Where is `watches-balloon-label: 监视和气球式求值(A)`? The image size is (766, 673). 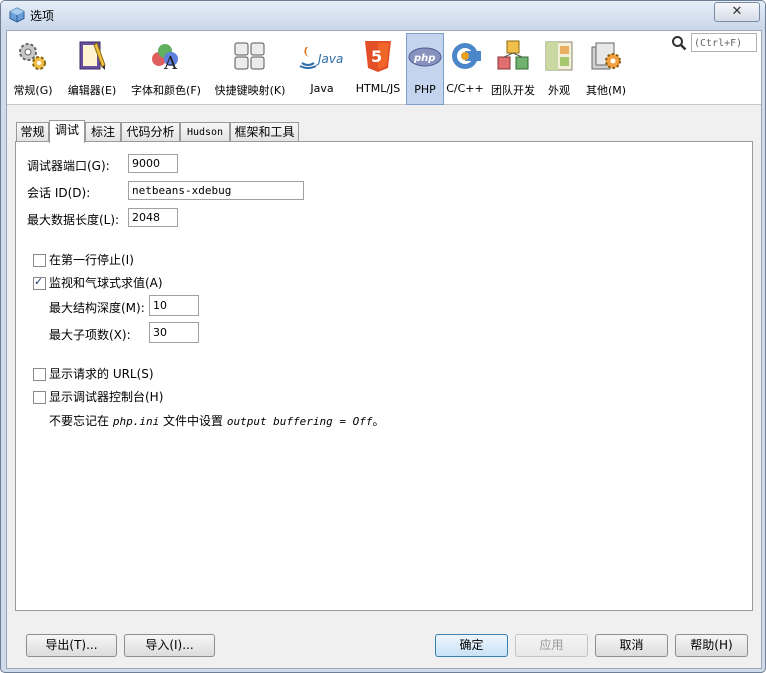
watches-balloon-label: 监视和气球式求值(A) is located at coordinates (106, 283).